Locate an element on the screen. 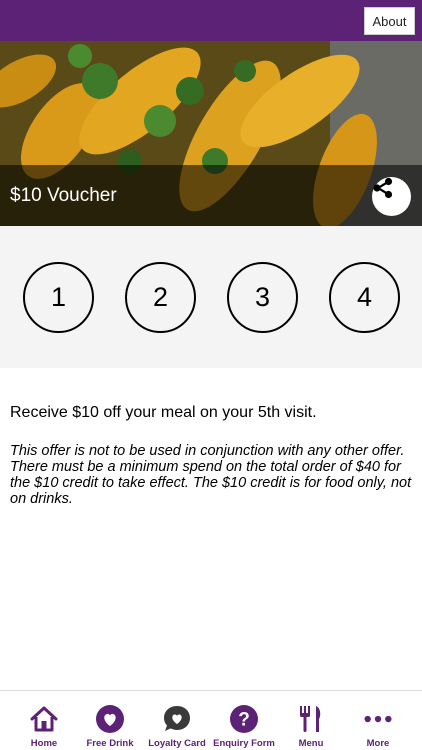  tab-more-label: More is located at coordinates (378, 743).